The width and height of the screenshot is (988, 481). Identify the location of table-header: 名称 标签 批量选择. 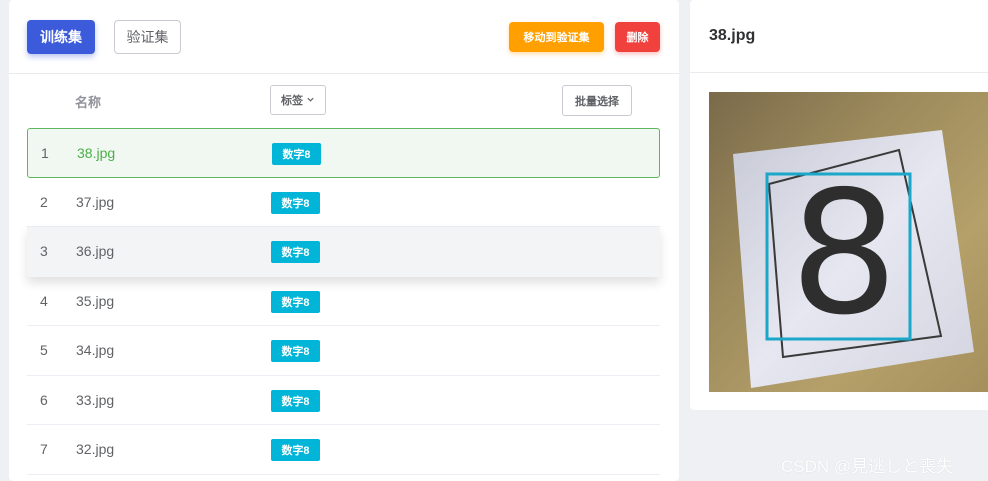
(344, 100).